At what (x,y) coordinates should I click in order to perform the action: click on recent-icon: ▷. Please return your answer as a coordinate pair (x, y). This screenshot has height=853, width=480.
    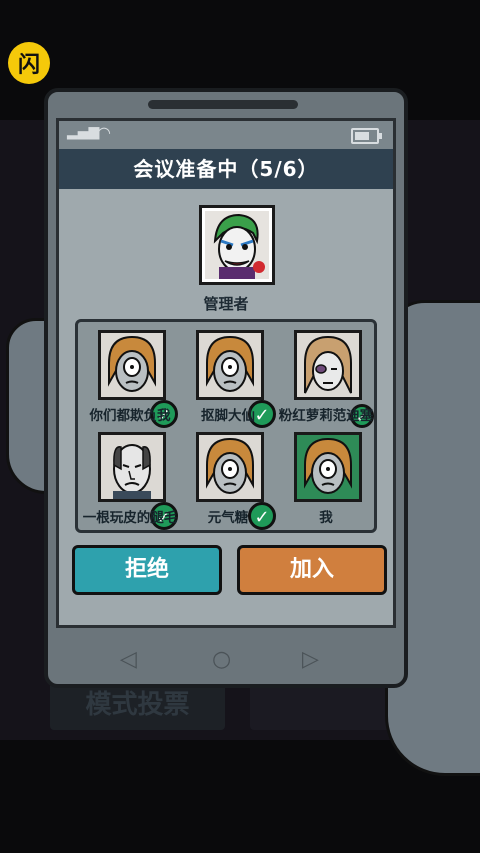
    Looking at the image, I should click on (310, 659).